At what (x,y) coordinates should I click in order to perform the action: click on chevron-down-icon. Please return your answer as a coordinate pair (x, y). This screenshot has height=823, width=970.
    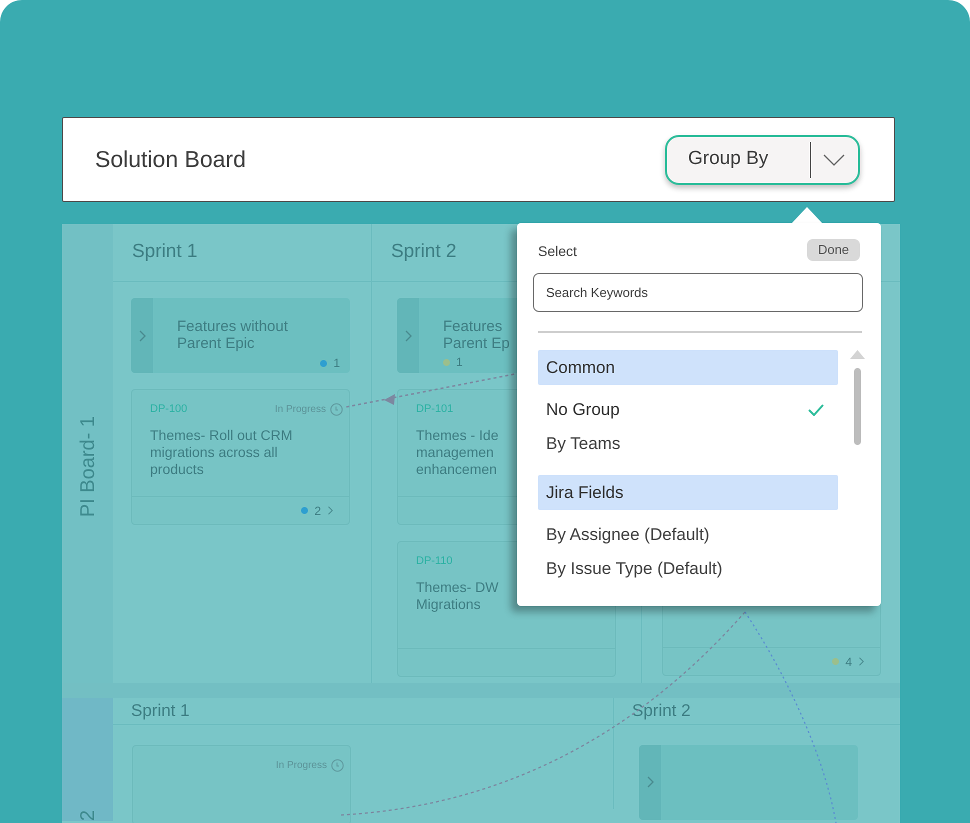
    Looking at the image, I should click on (834, 160).